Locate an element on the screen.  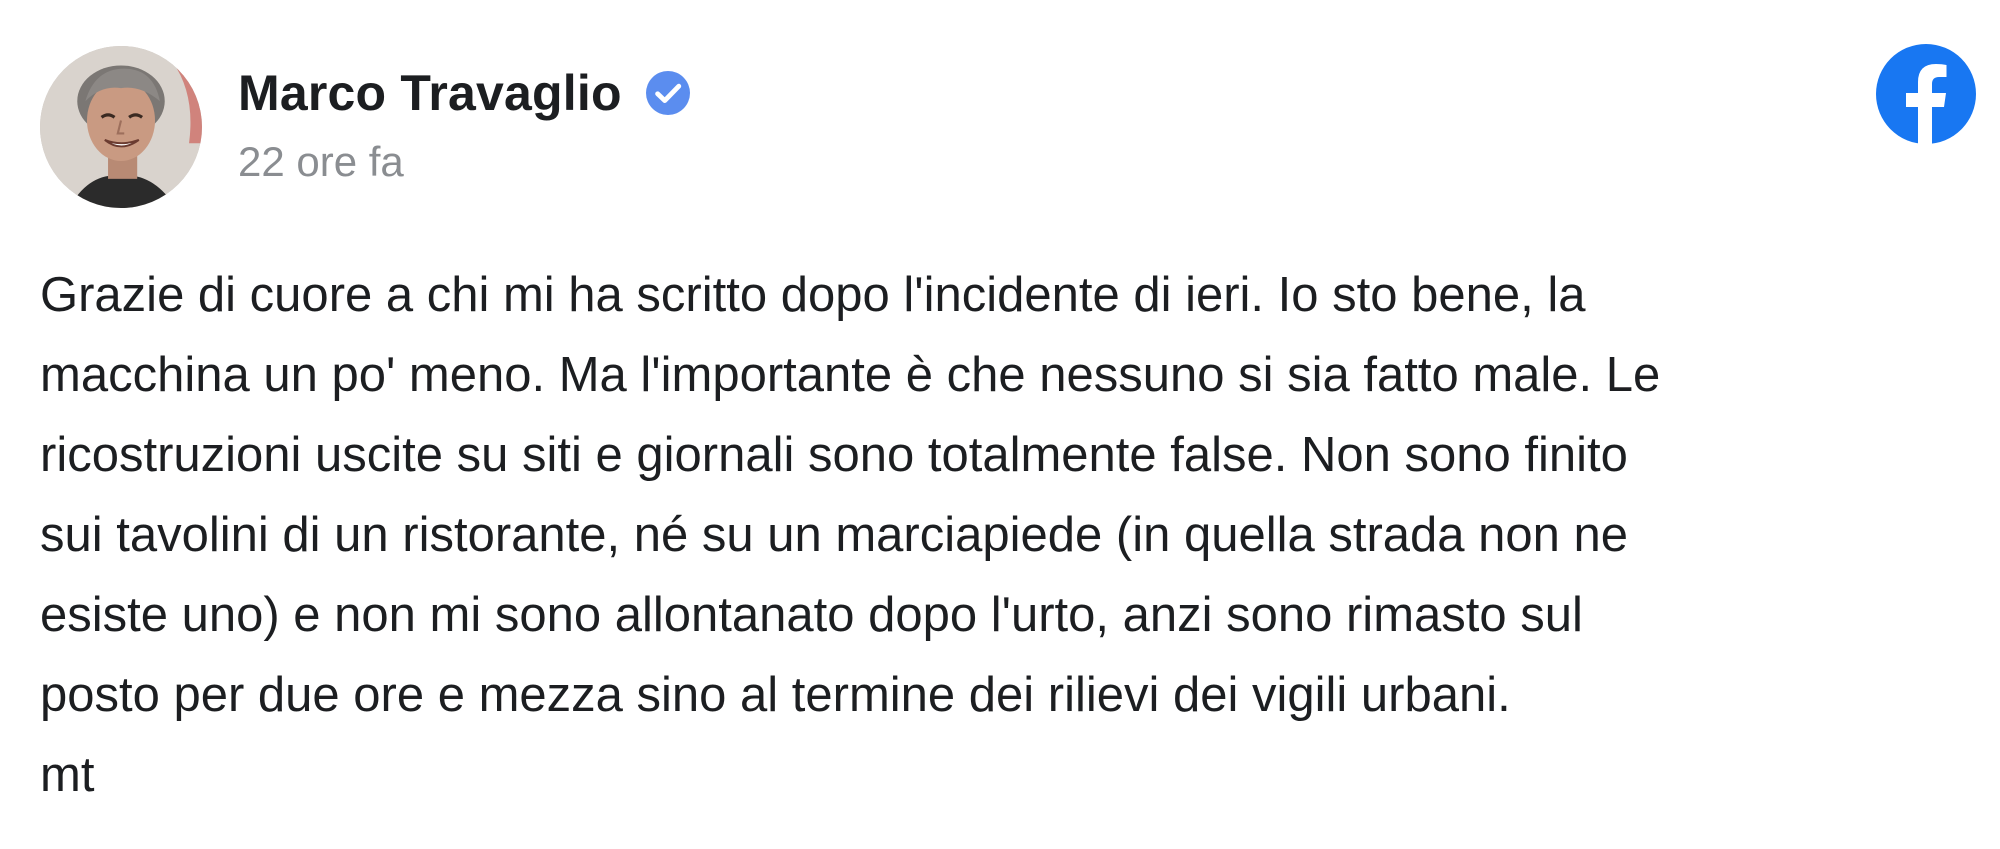
facebook-logo-icon is located at coordinates (1926, 94).